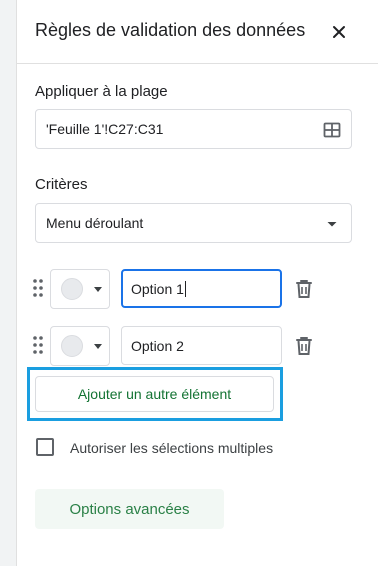 The image size is (378, 566). Describe the element at coordinates (157, 289) in the screenshot. I see `option-value: Option 1` at that location.